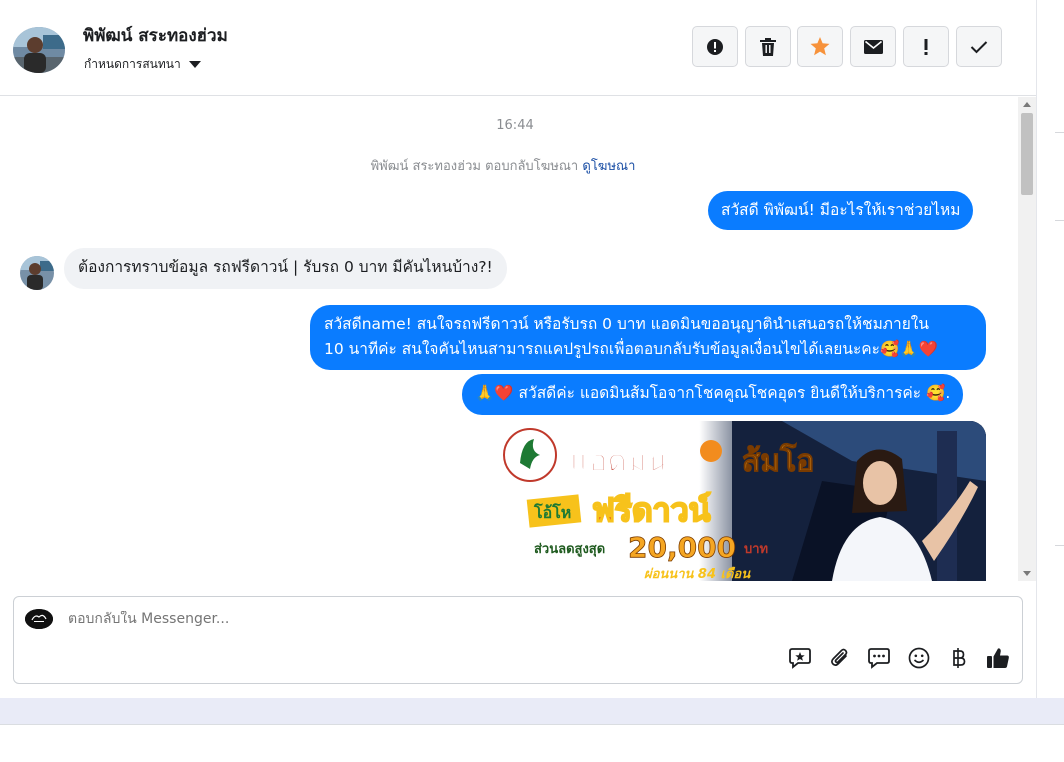  I want to click on thread-scrollbar, so click(1027, 339).